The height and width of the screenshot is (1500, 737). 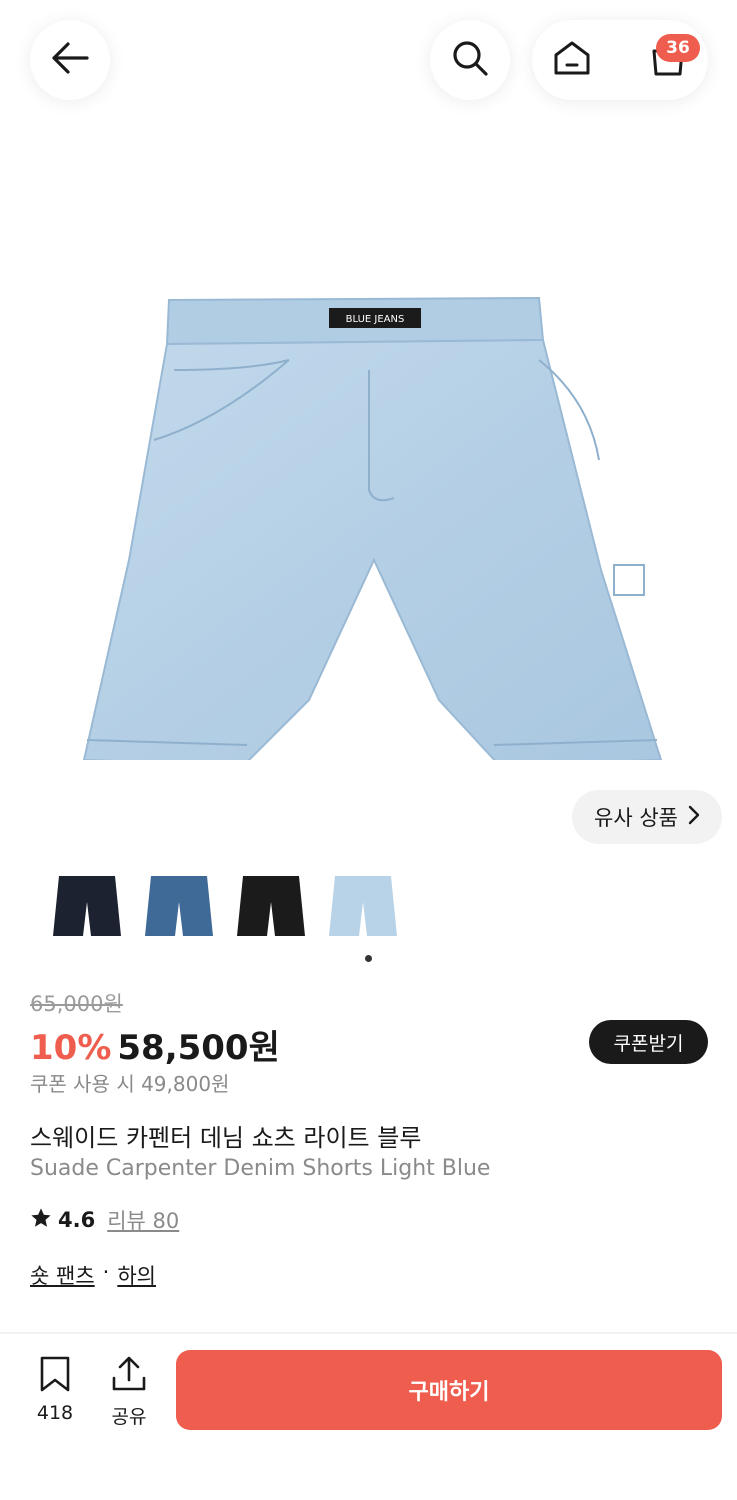 I want to click on rating-row: 4.6 리뷰 80, so click(x=104, y=1220).